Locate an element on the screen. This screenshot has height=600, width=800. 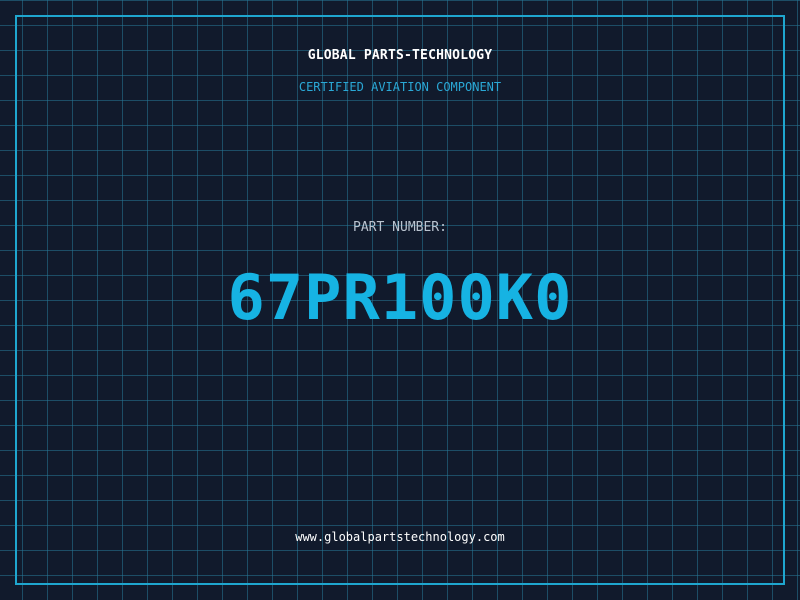
part-number-value: 67PR100K0 is located at coordinates (400, 297).